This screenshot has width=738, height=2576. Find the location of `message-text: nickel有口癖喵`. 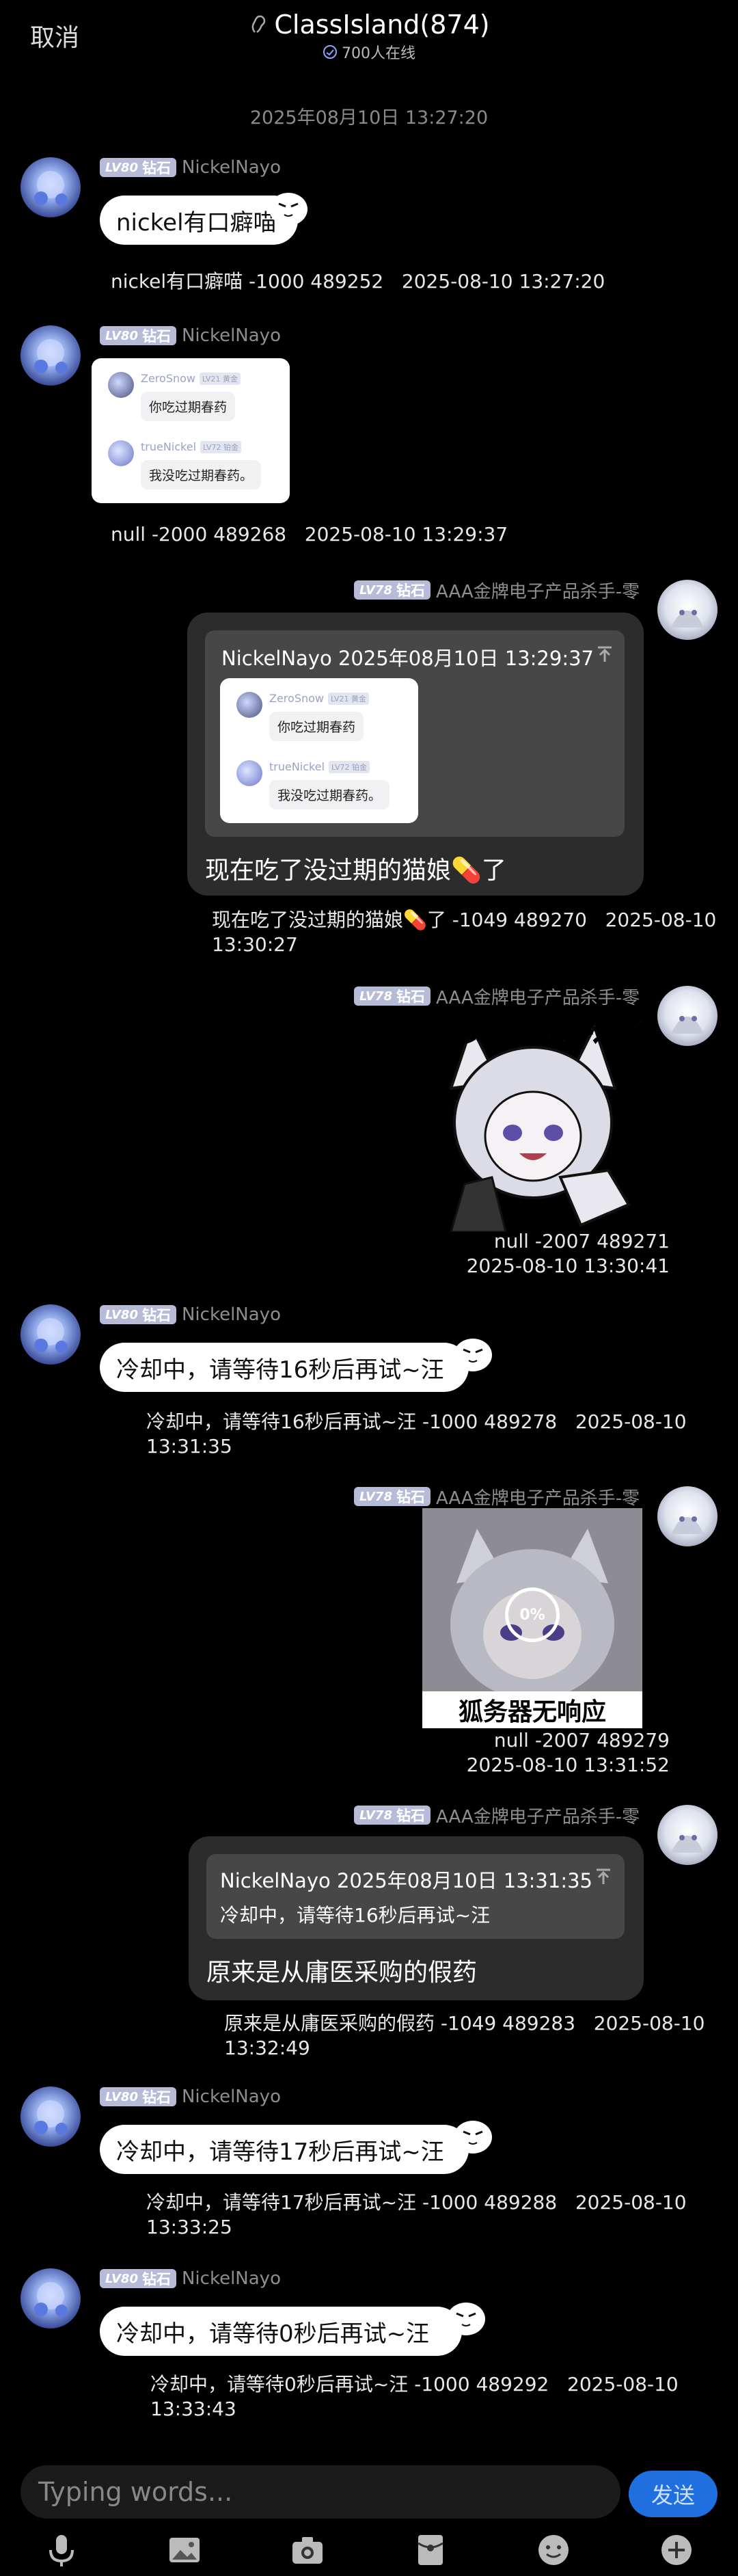

message-text: nickel有口癖喵 is located at coordinates (196, 223).